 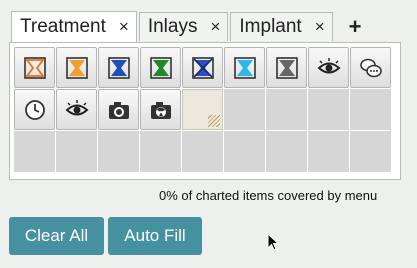 I want to click on clear-all-button: Clear All, so click(x=56, y=236).